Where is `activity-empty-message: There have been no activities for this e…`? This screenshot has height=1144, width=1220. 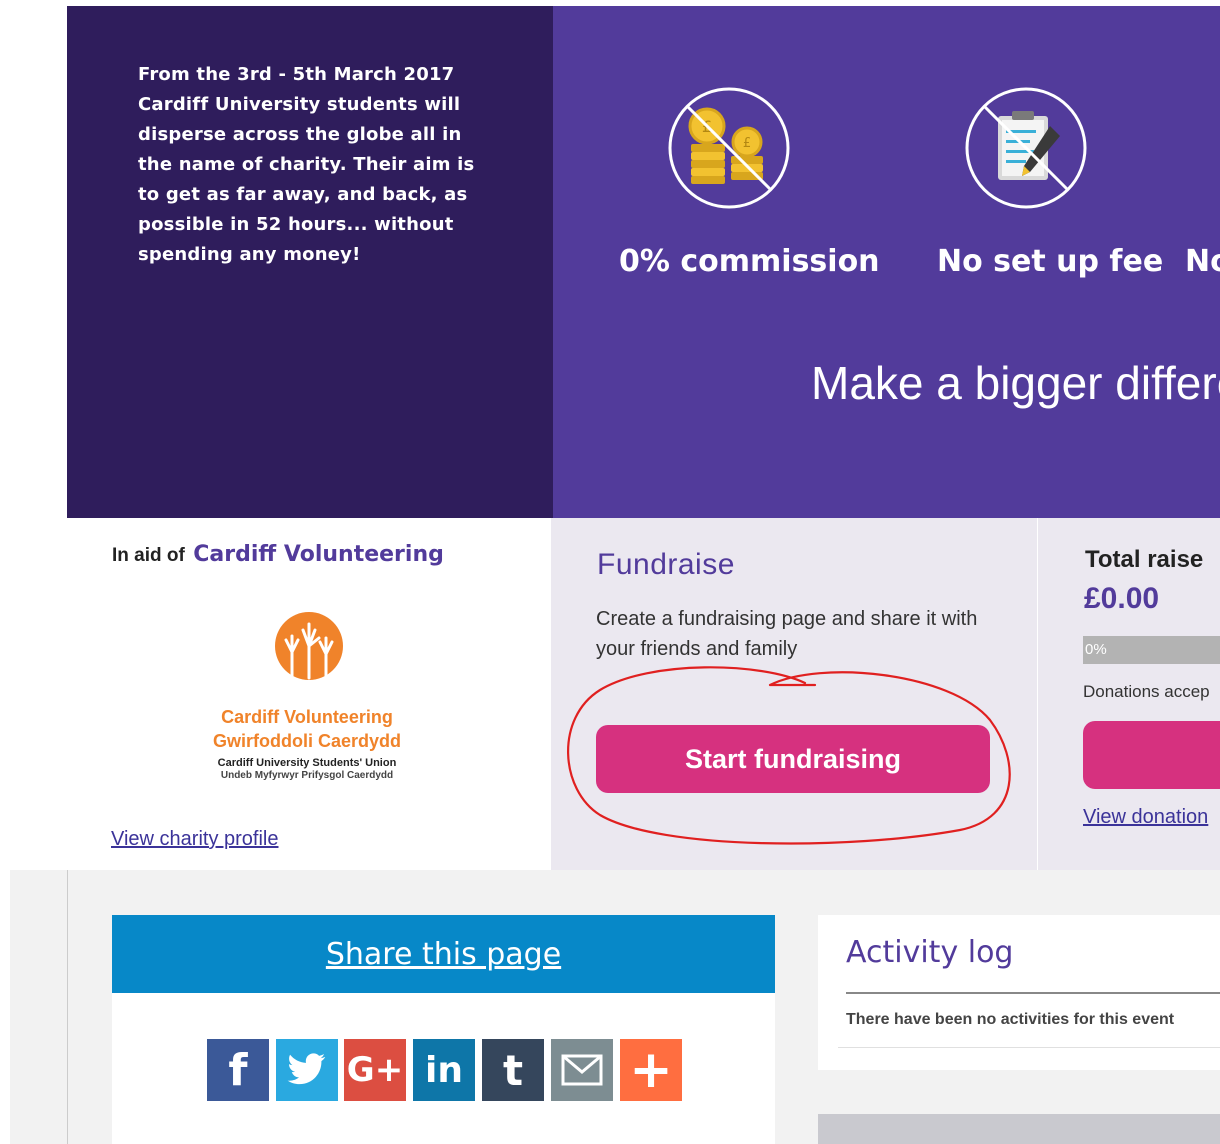 activity-empty-message: There have been no activities for this e… is located at coordinates (1010, 1019).